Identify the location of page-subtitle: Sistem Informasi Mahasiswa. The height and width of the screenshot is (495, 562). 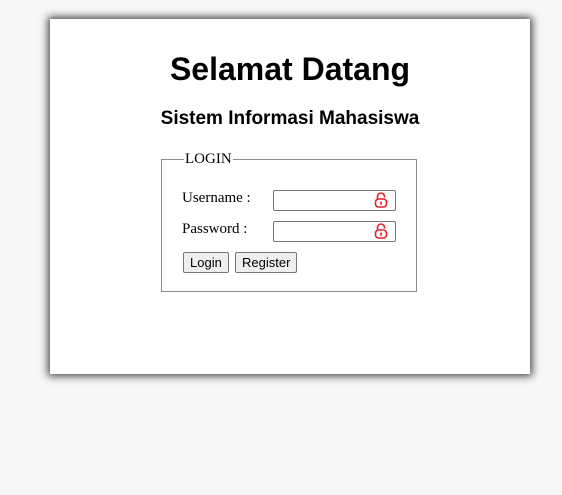
(290, 118).